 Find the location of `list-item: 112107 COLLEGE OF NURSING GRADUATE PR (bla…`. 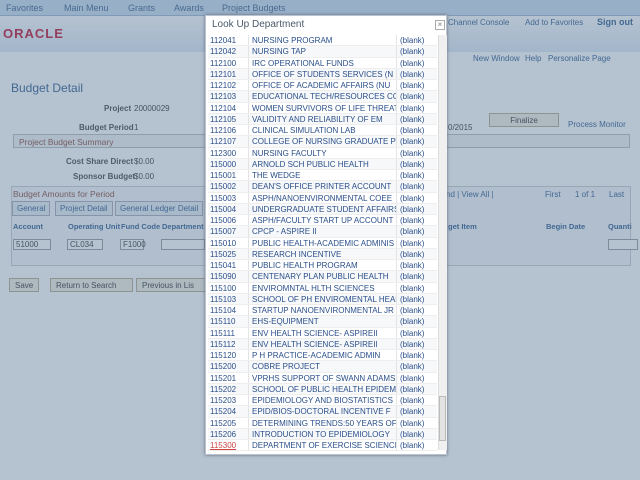

list-item: 112107 COLLEGE OF NURSING GRADUATE PR (bla… is located at coordinates (322, 142).